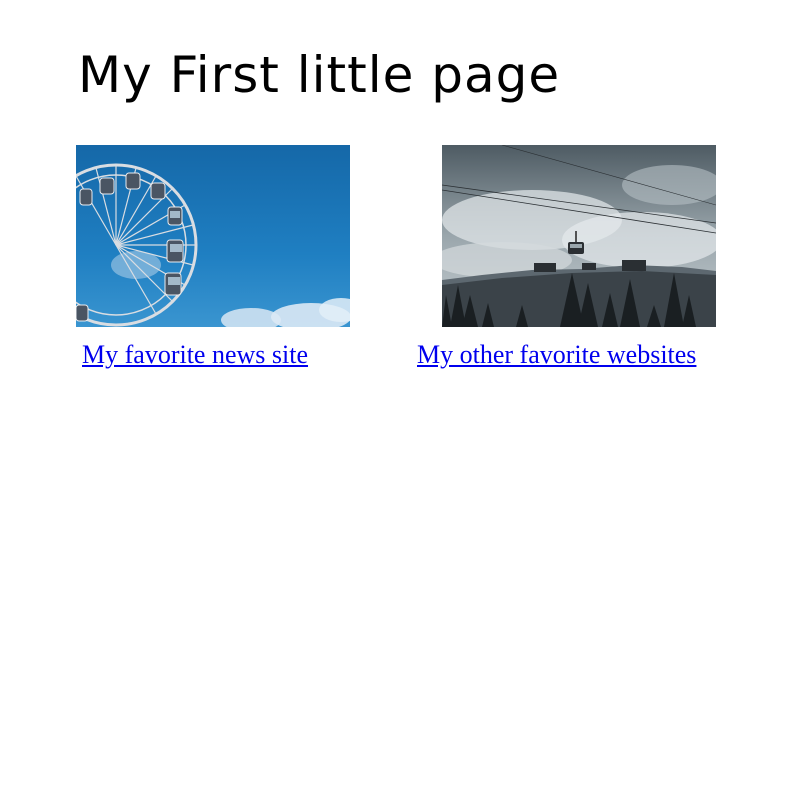 This screenshot has width=800, height=800. I want to click on news-site-link: My favorite news site, so click(195, 355).